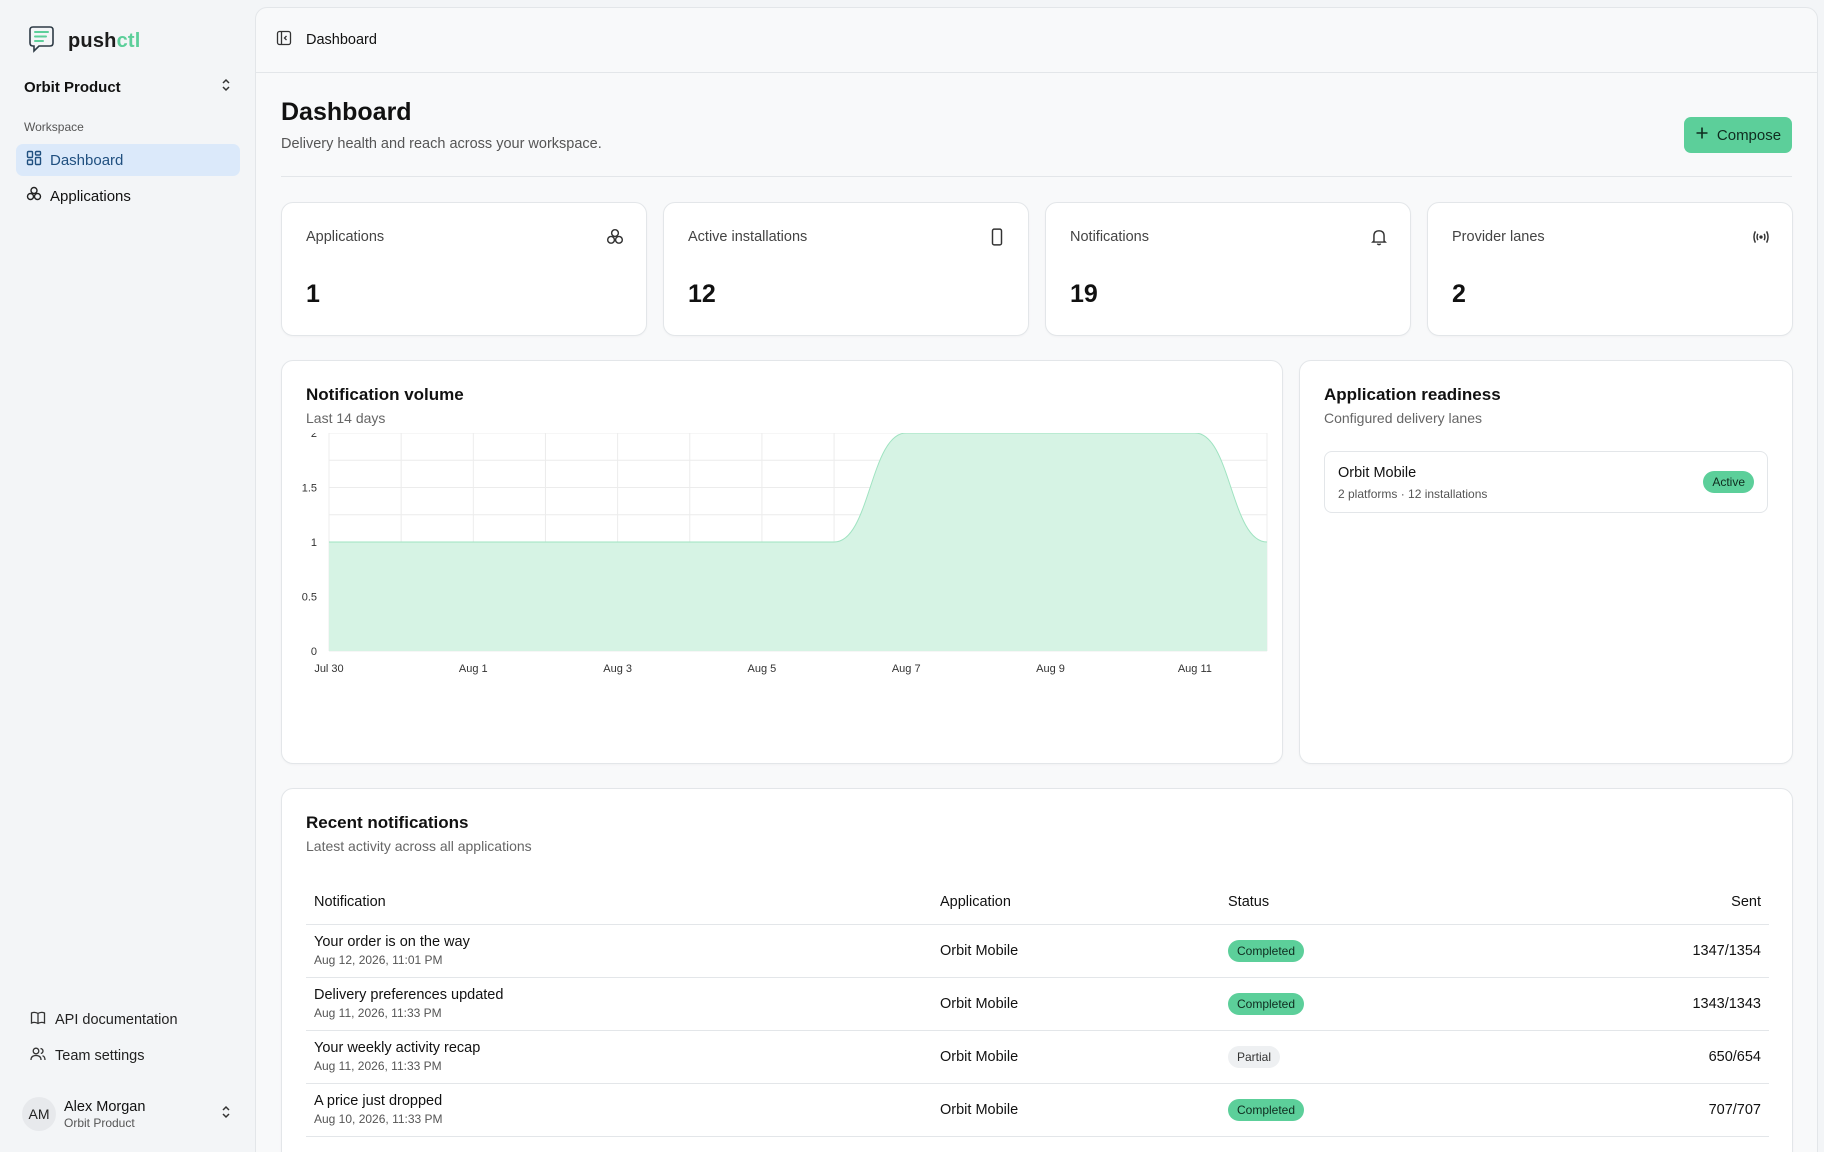 The height and width of the screenshot is (1152, 1824). I want to click on stat-card-provider-lanes: Provider lanes 2, so click(1610, 269).